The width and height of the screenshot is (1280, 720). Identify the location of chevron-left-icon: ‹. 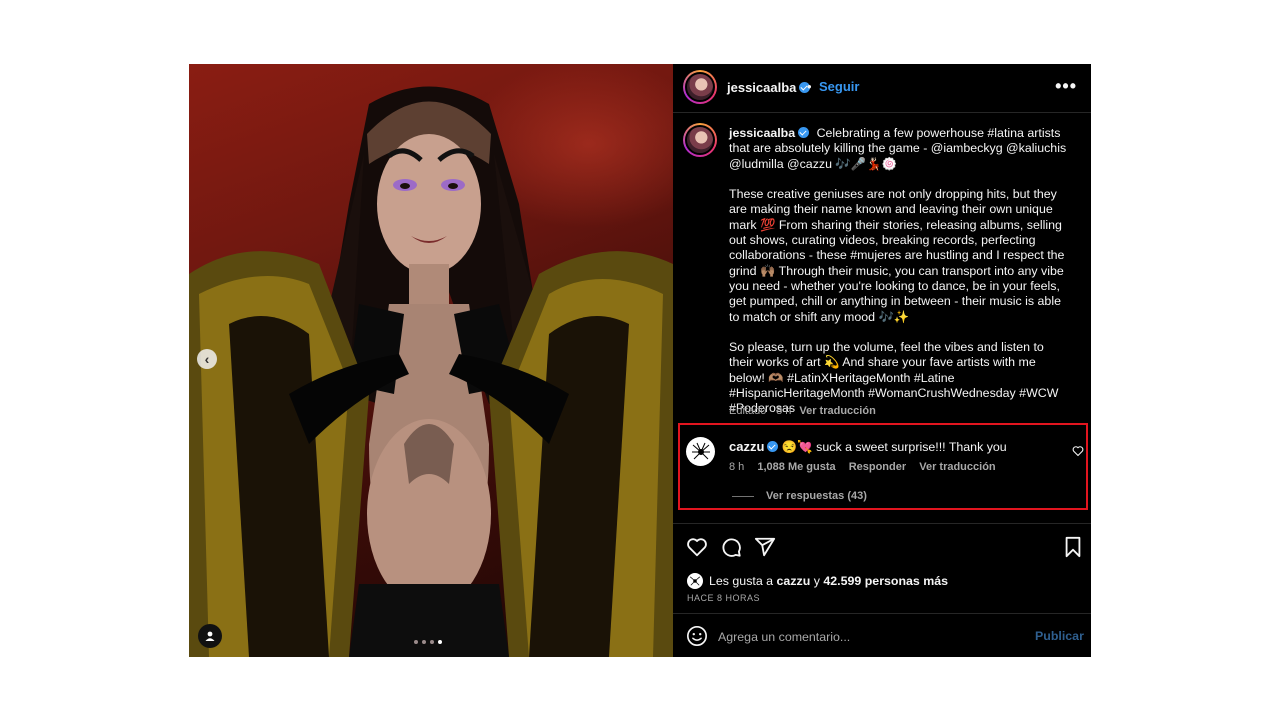
(207, 359).